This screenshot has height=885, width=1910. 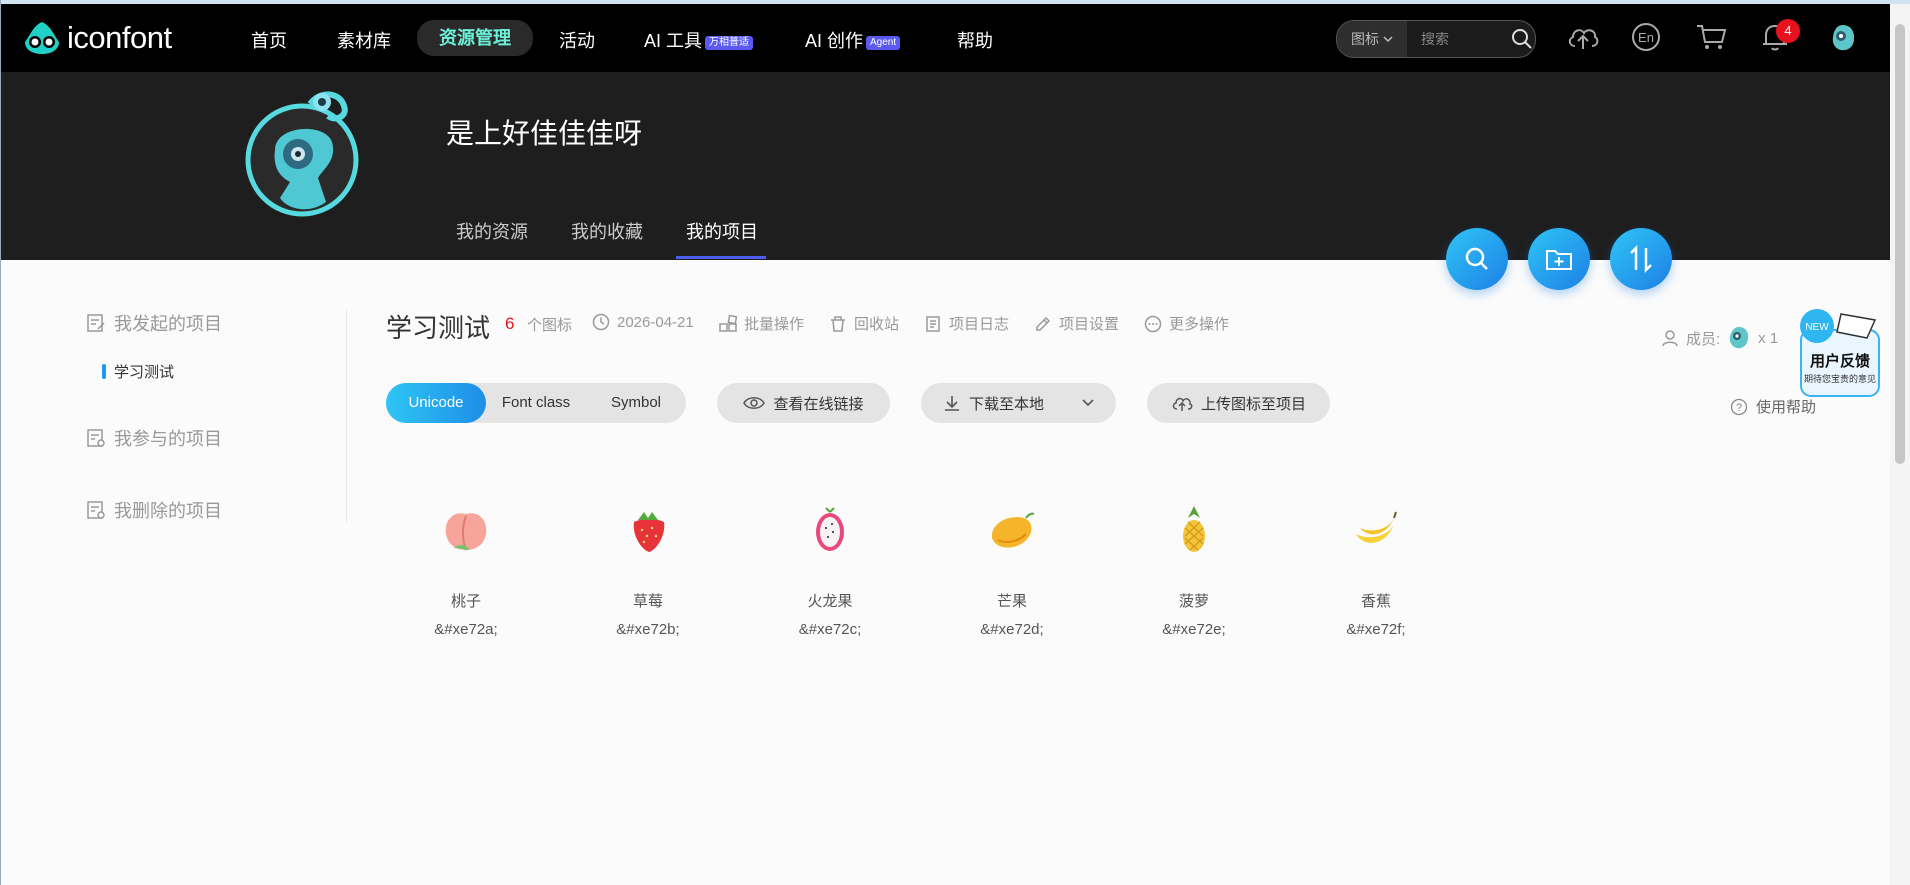 I want to click on batch-operation-button: 批量操作, so click(x=761, y=323).